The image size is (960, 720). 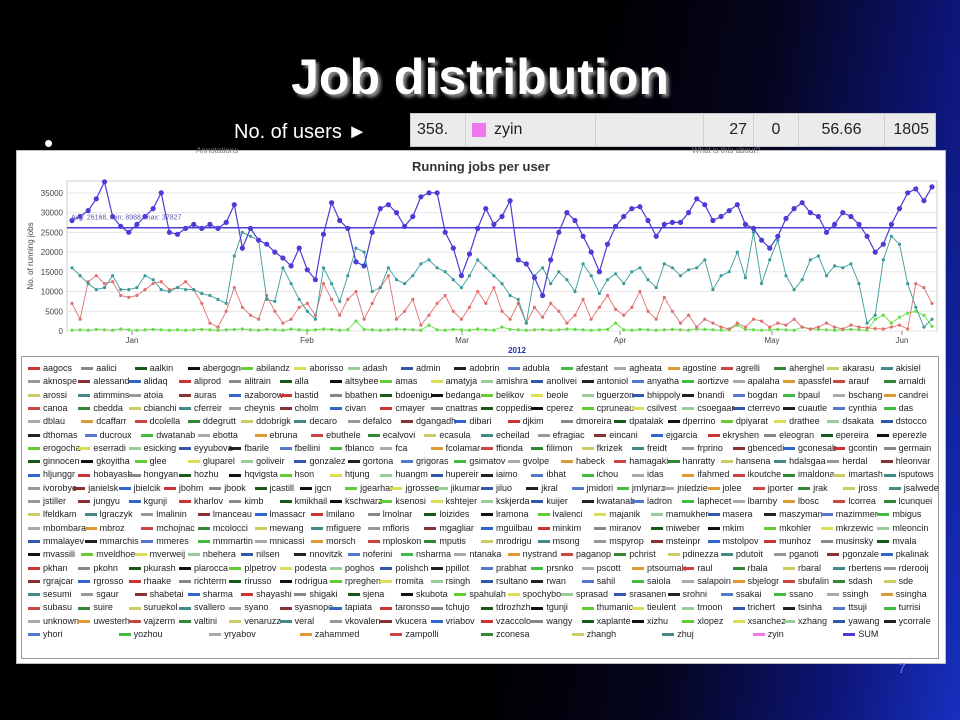 I want to click on legend-item: atoia, so click(x=145, y=395).